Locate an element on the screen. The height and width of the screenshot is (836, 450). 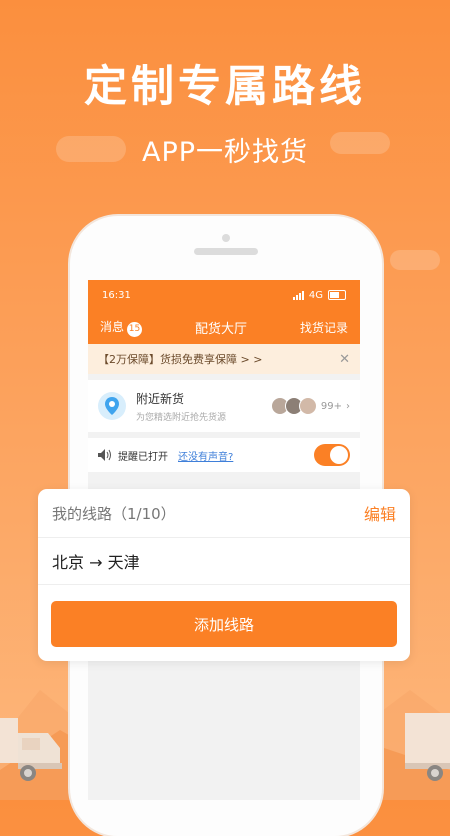
edit-button: 编辑 is located at coordinates (380, 513).